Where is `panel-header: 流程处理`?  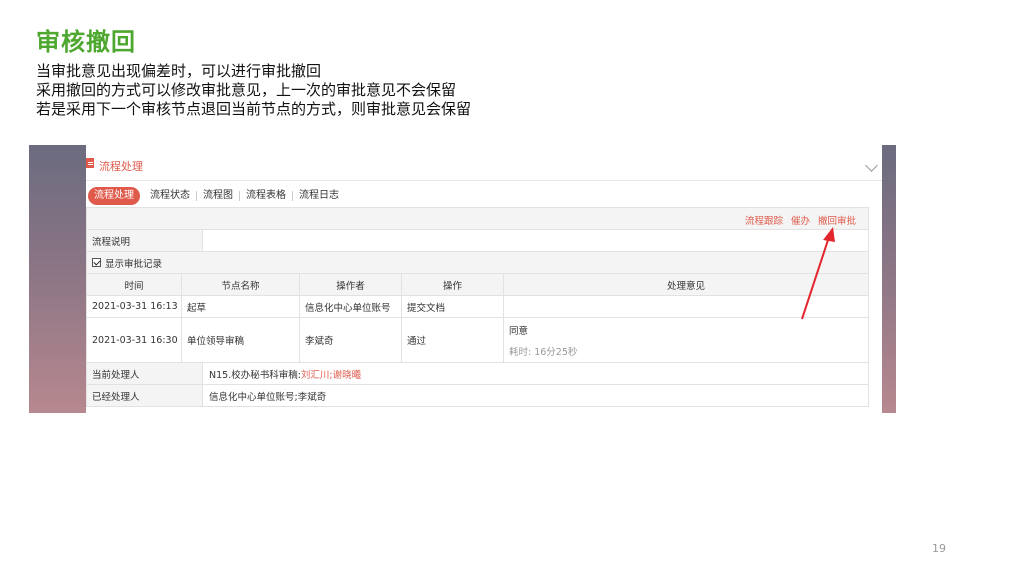
panel-header: 流程处理 is located at coordinates (484, 163).